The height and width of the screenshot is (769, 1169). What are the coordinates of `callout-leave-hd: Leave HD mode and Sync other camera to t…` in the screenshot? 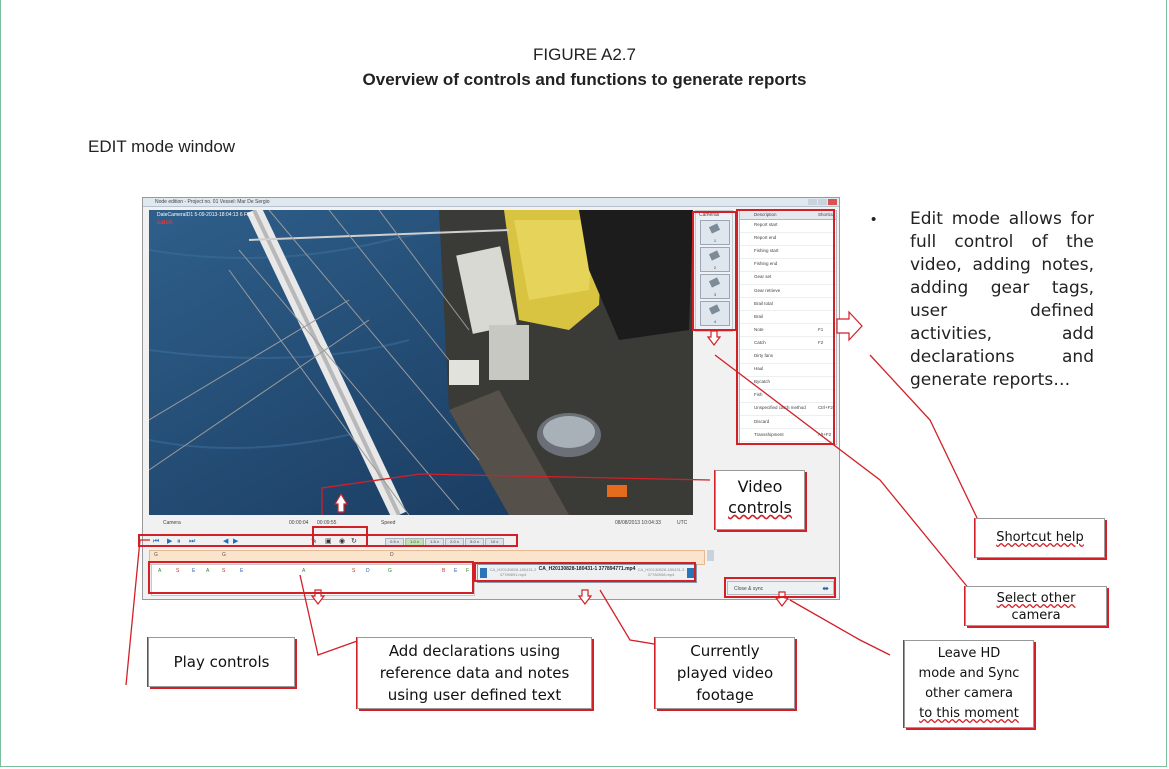 It's located at (969, 684).